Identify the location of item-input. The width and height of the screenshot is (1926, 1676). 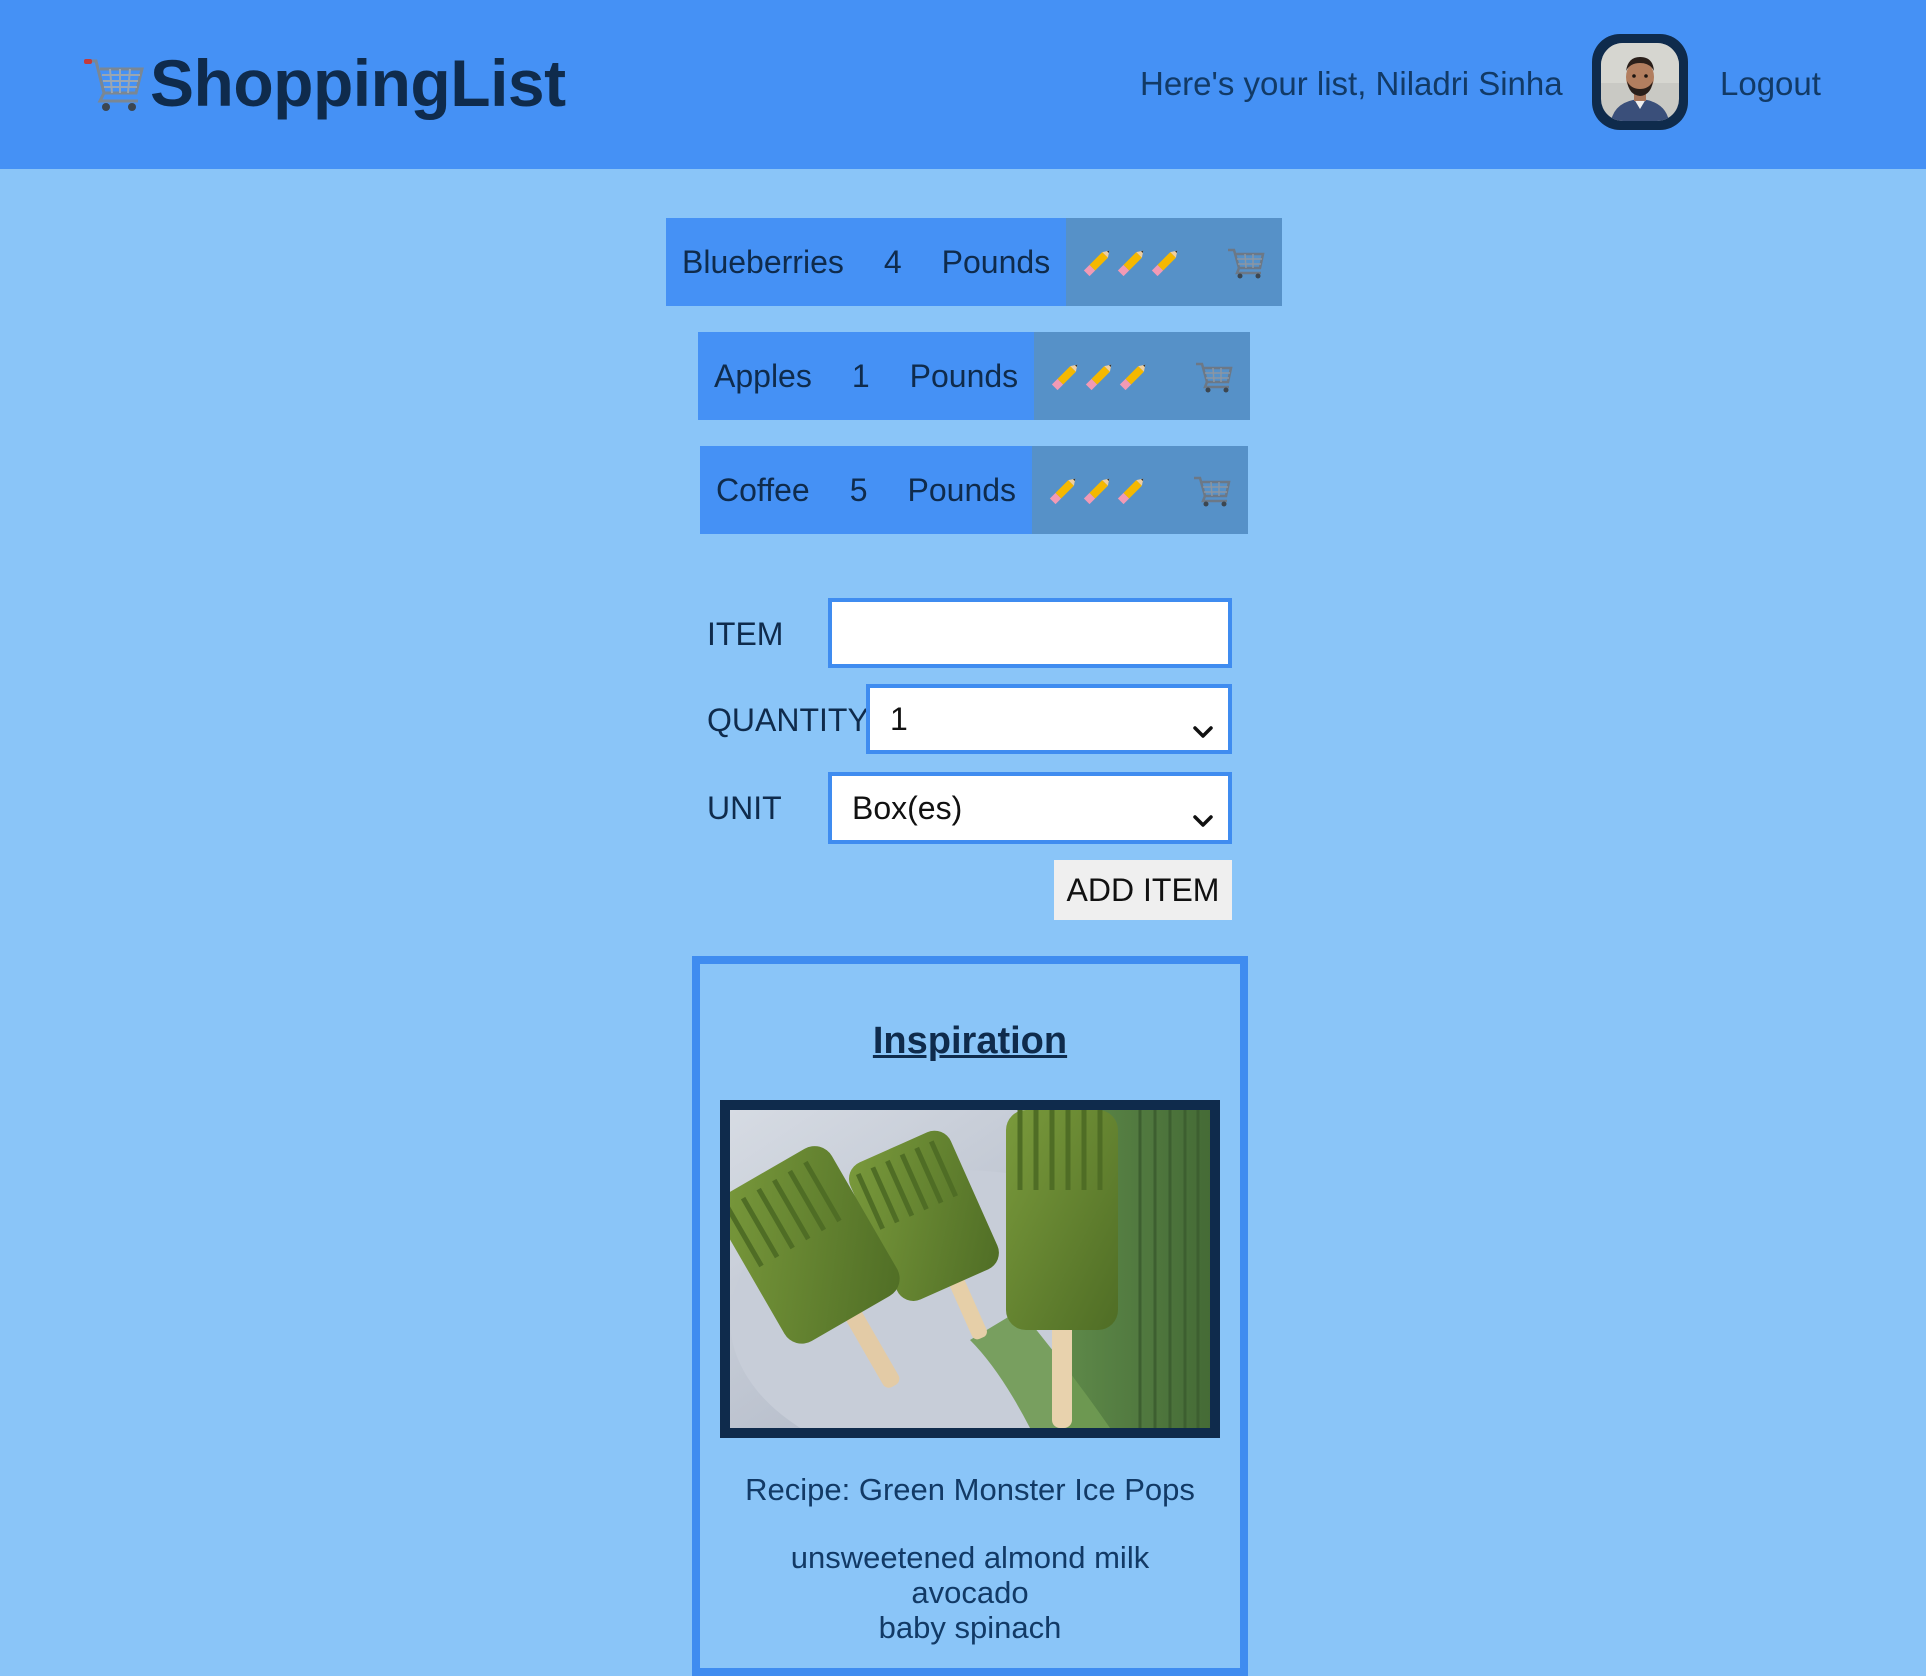
(1030, 633).